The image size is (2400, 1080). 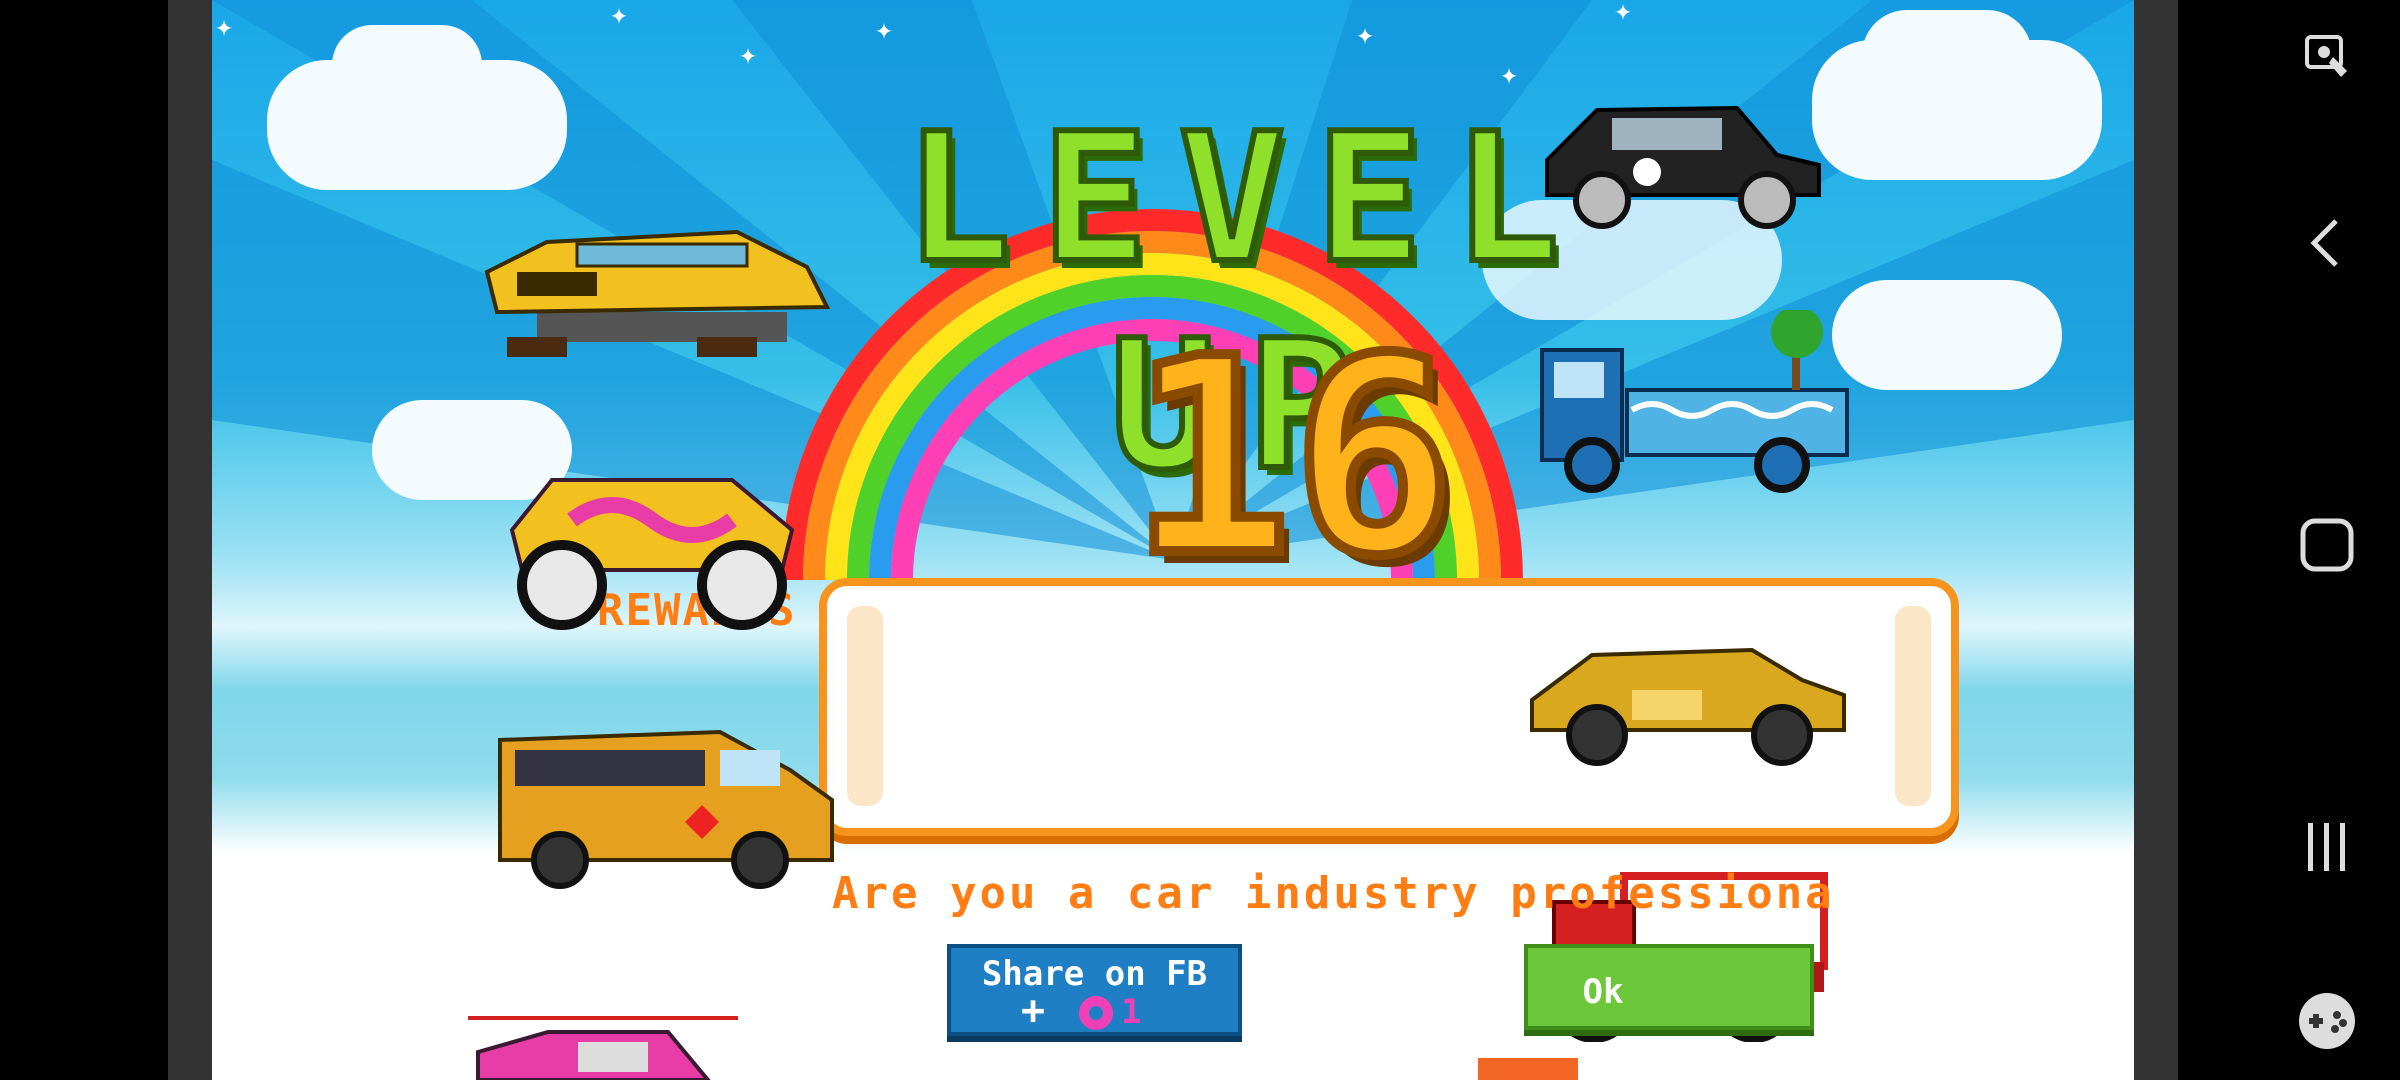 I want to click on game-launcher-icon, so click(x=2327, y=1021).